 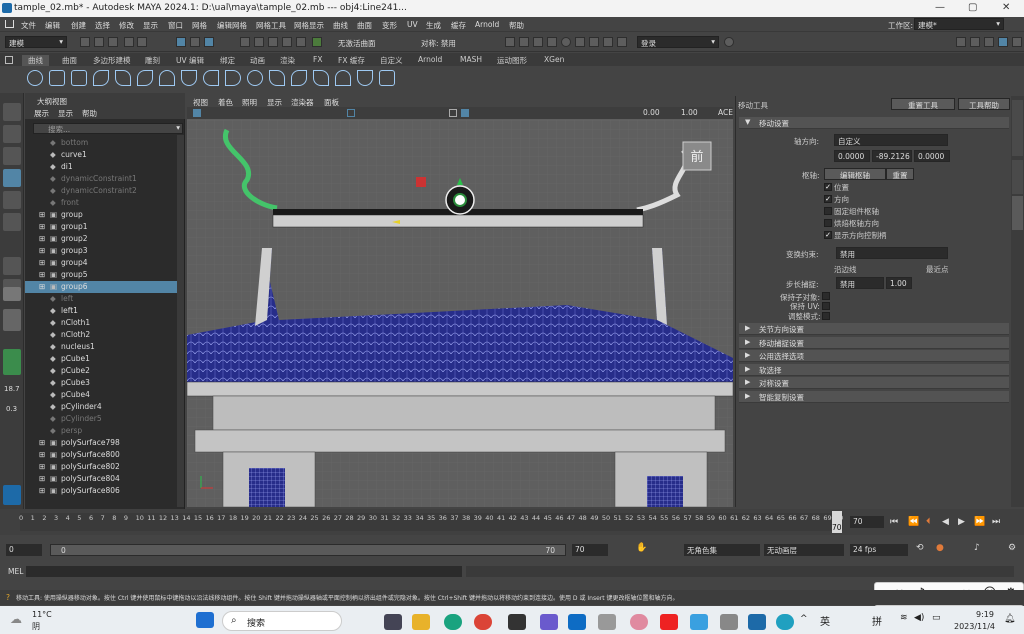 I want to click on snap-grid-icon, so click(x=245, y=42).